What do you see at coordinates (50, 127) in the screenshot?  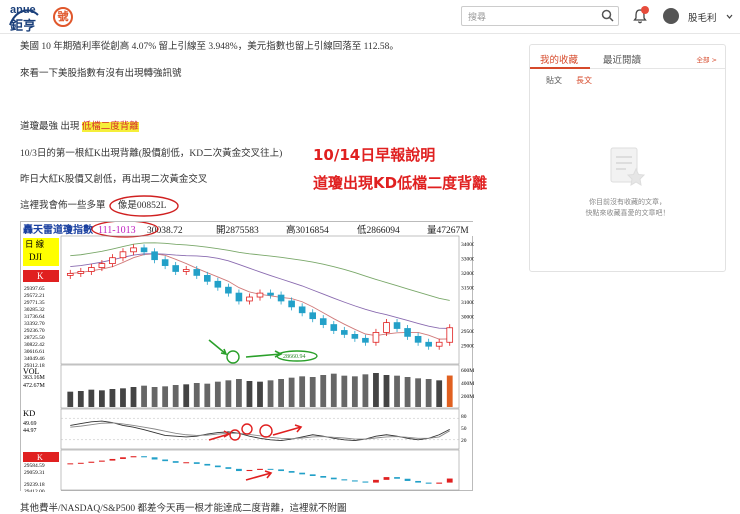 I see `dow-prefix: 道瓊最強 出現` at bounding box center [50, 127].